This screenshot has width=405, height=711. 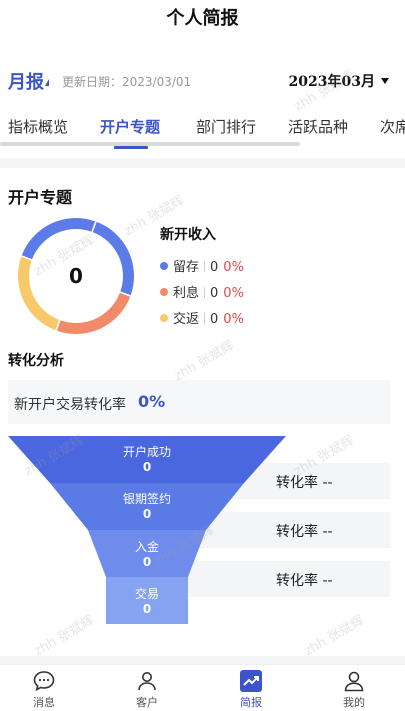 I want to click on funnel-stage-label: 开户成功, so click(x=146, y=452).